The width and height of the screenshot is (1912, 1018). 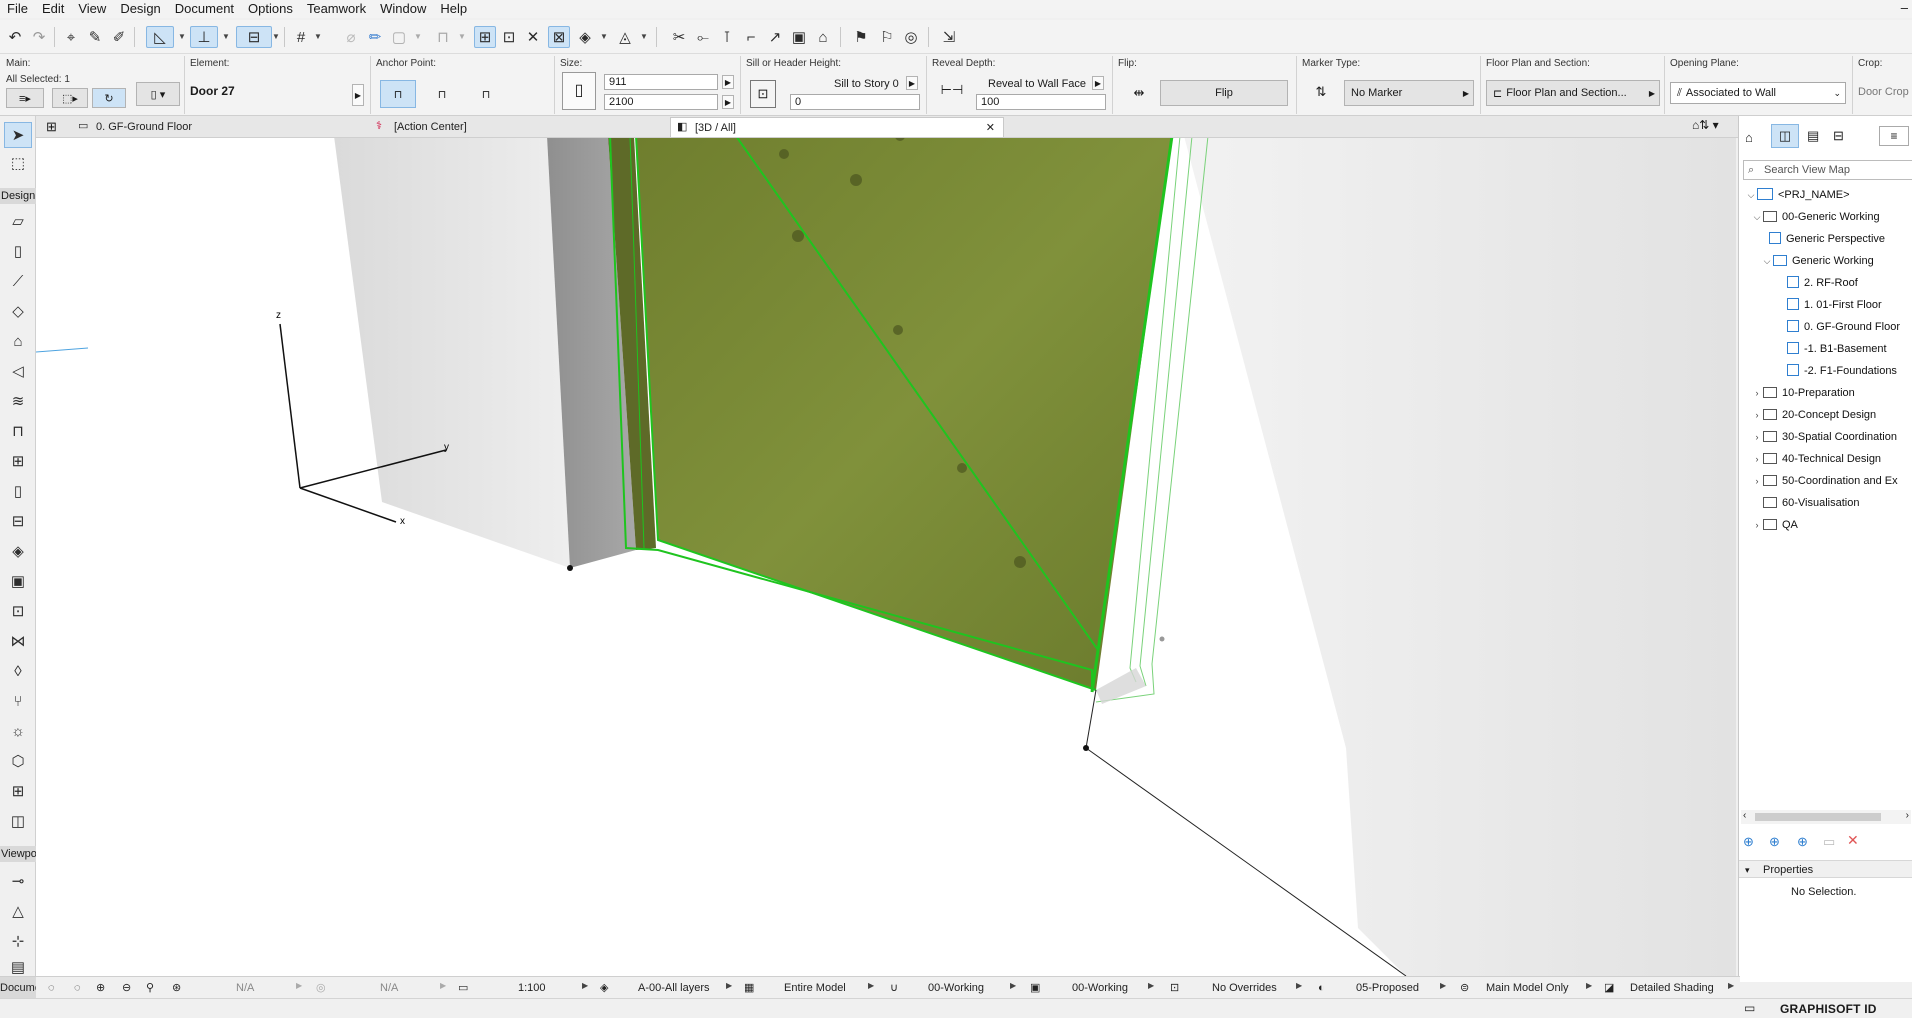 What do you see at coordinates (126, 988) in the screenshot?
I see `zoom-out-icon: ⊖` at bounding box center [126, 988].